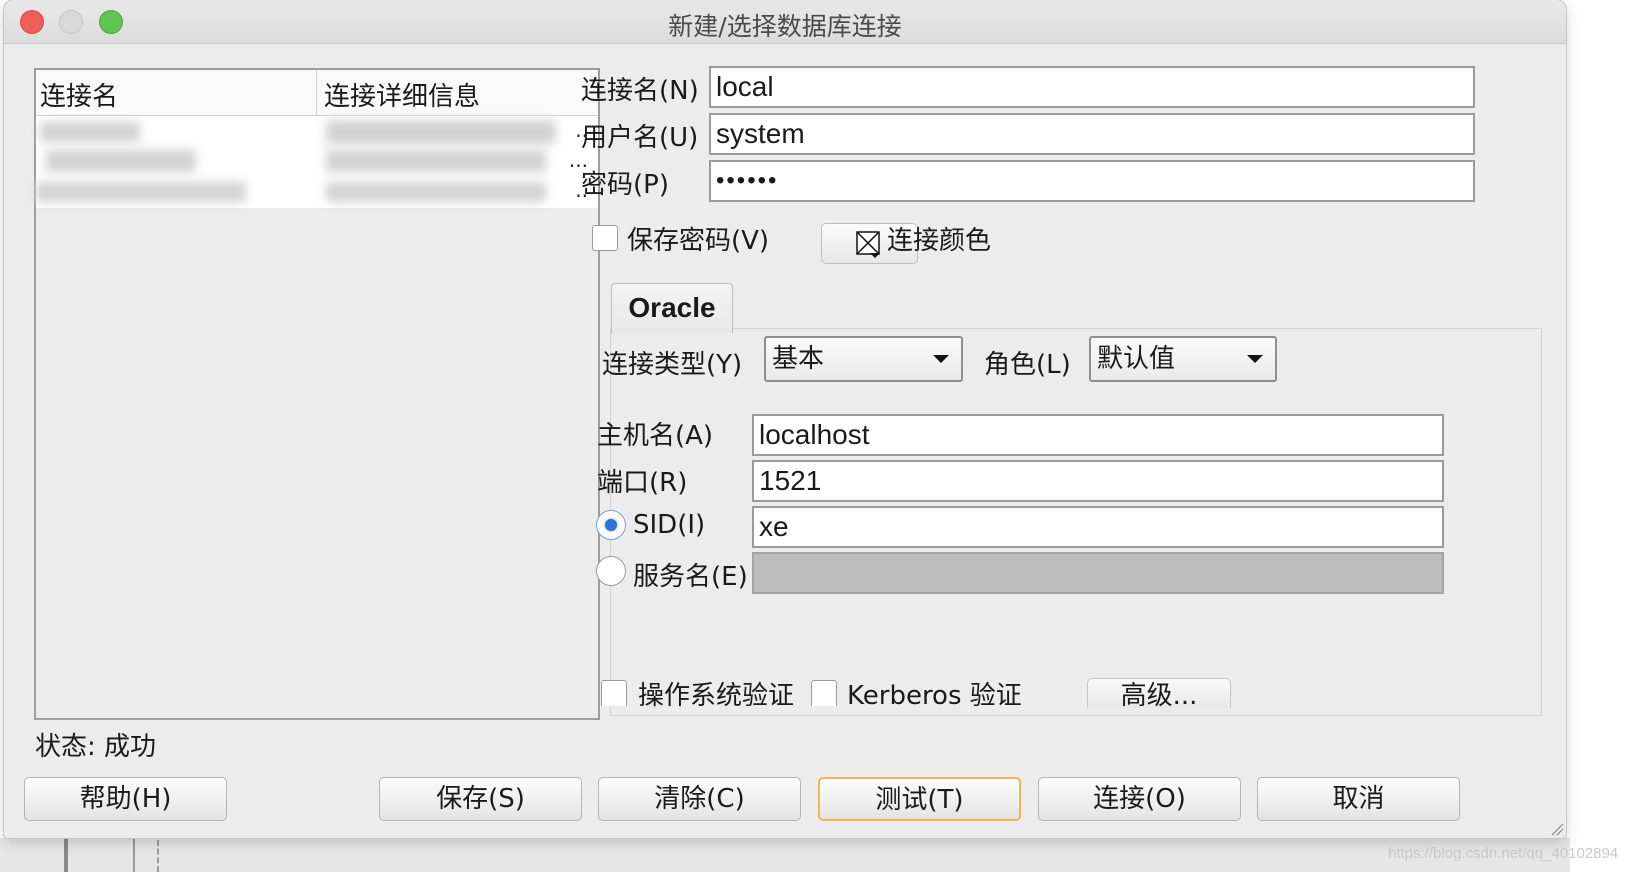 This screenshot has height=872, width=1642. What do you see at coordinates (642, 483) in the screenshot?
I see `port-label: 端口(R)` at bounding box center [642, 483].